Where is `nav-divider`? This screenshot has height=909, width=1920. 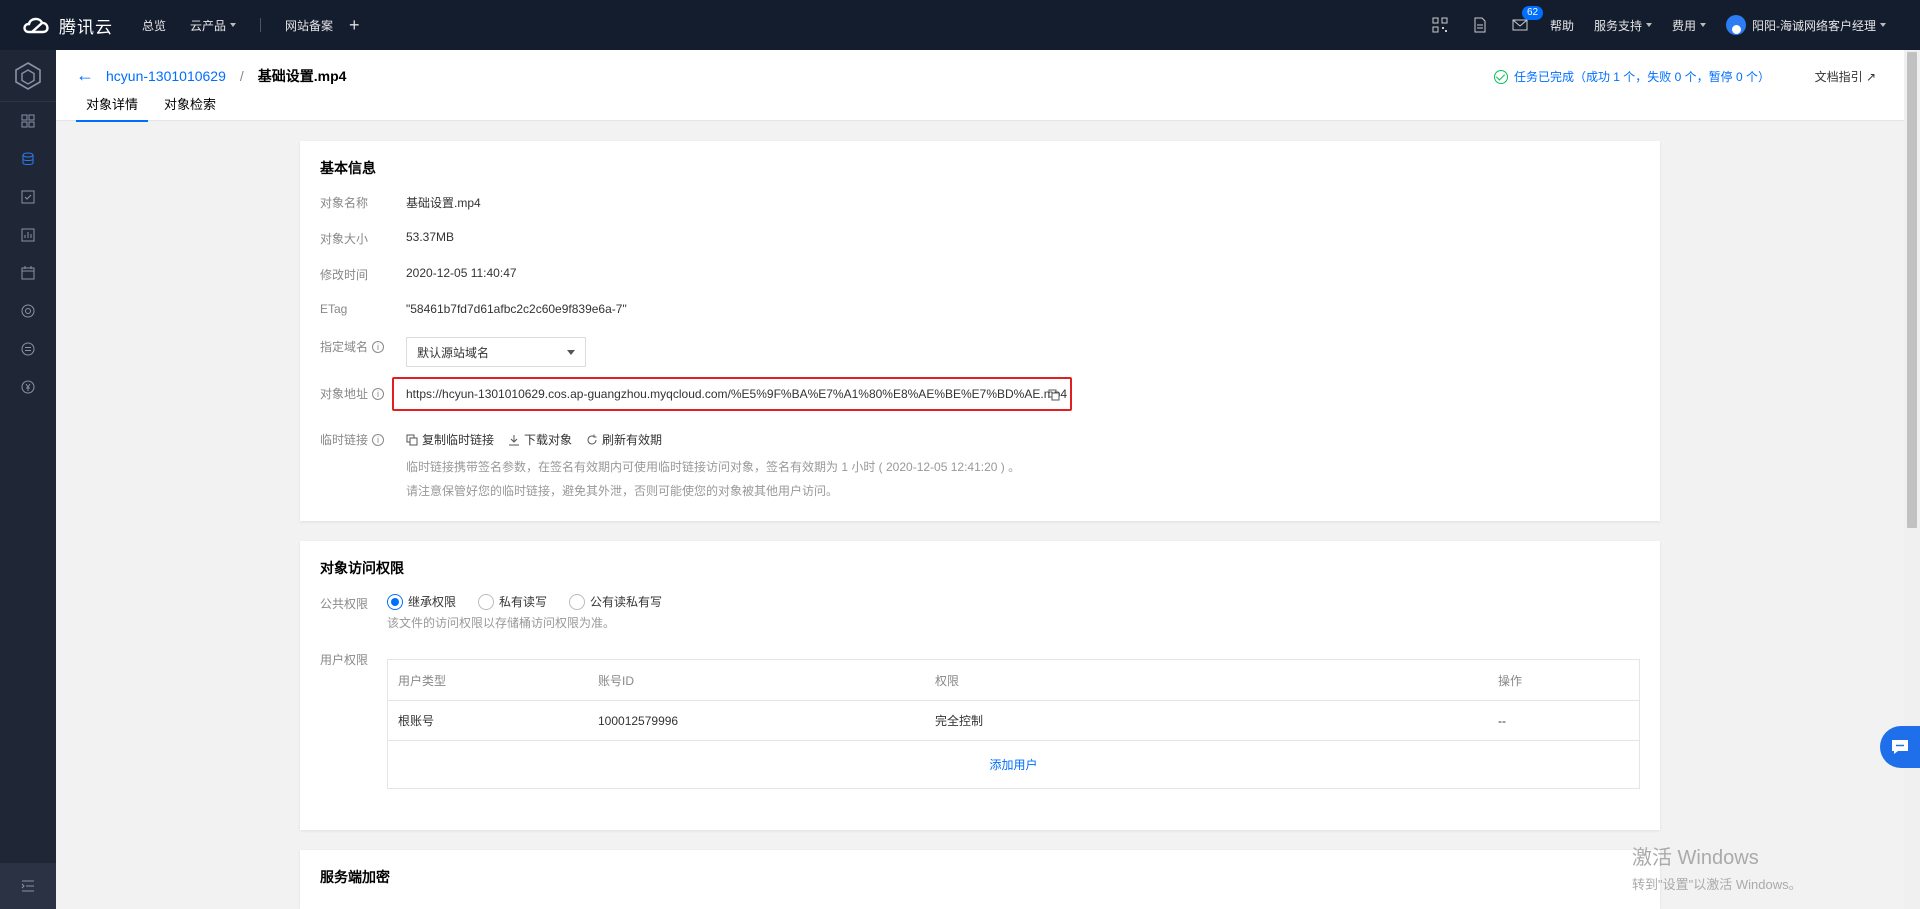
nav-divider is located at coordinates (261, 25).